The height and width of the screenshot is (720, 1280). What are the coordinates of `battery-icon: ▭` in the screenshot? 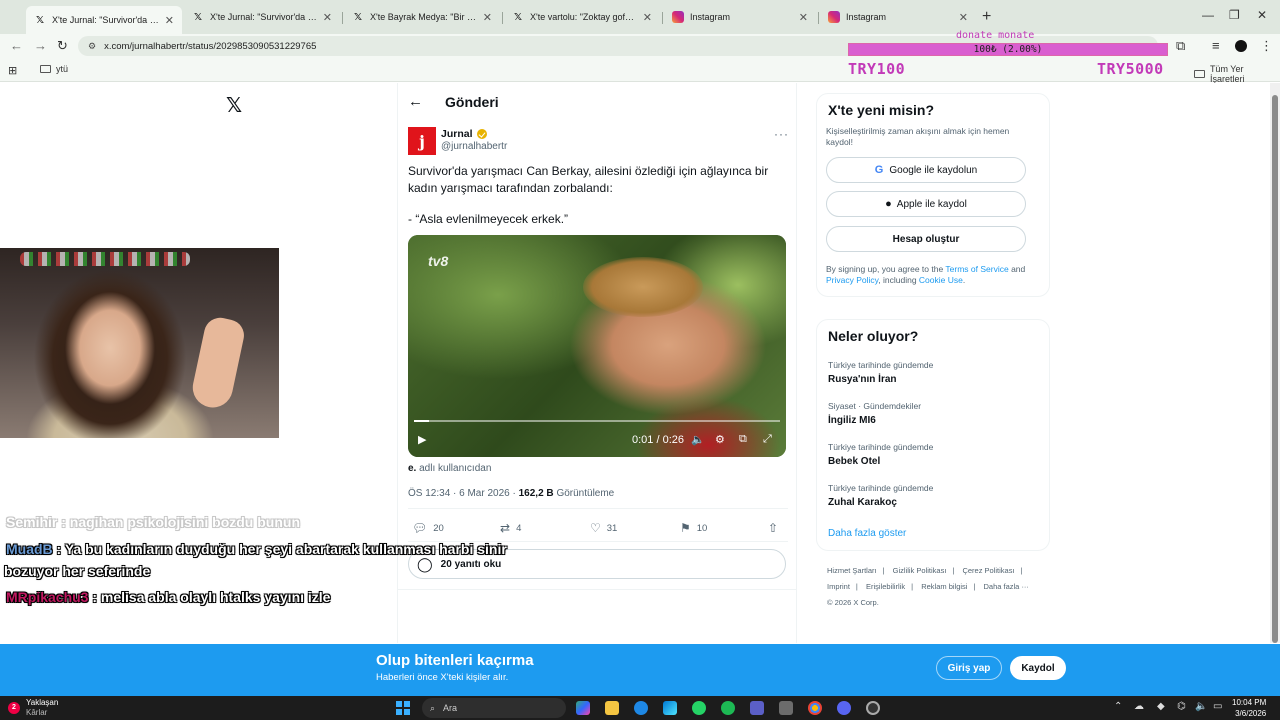 It's located at (1217, 706).